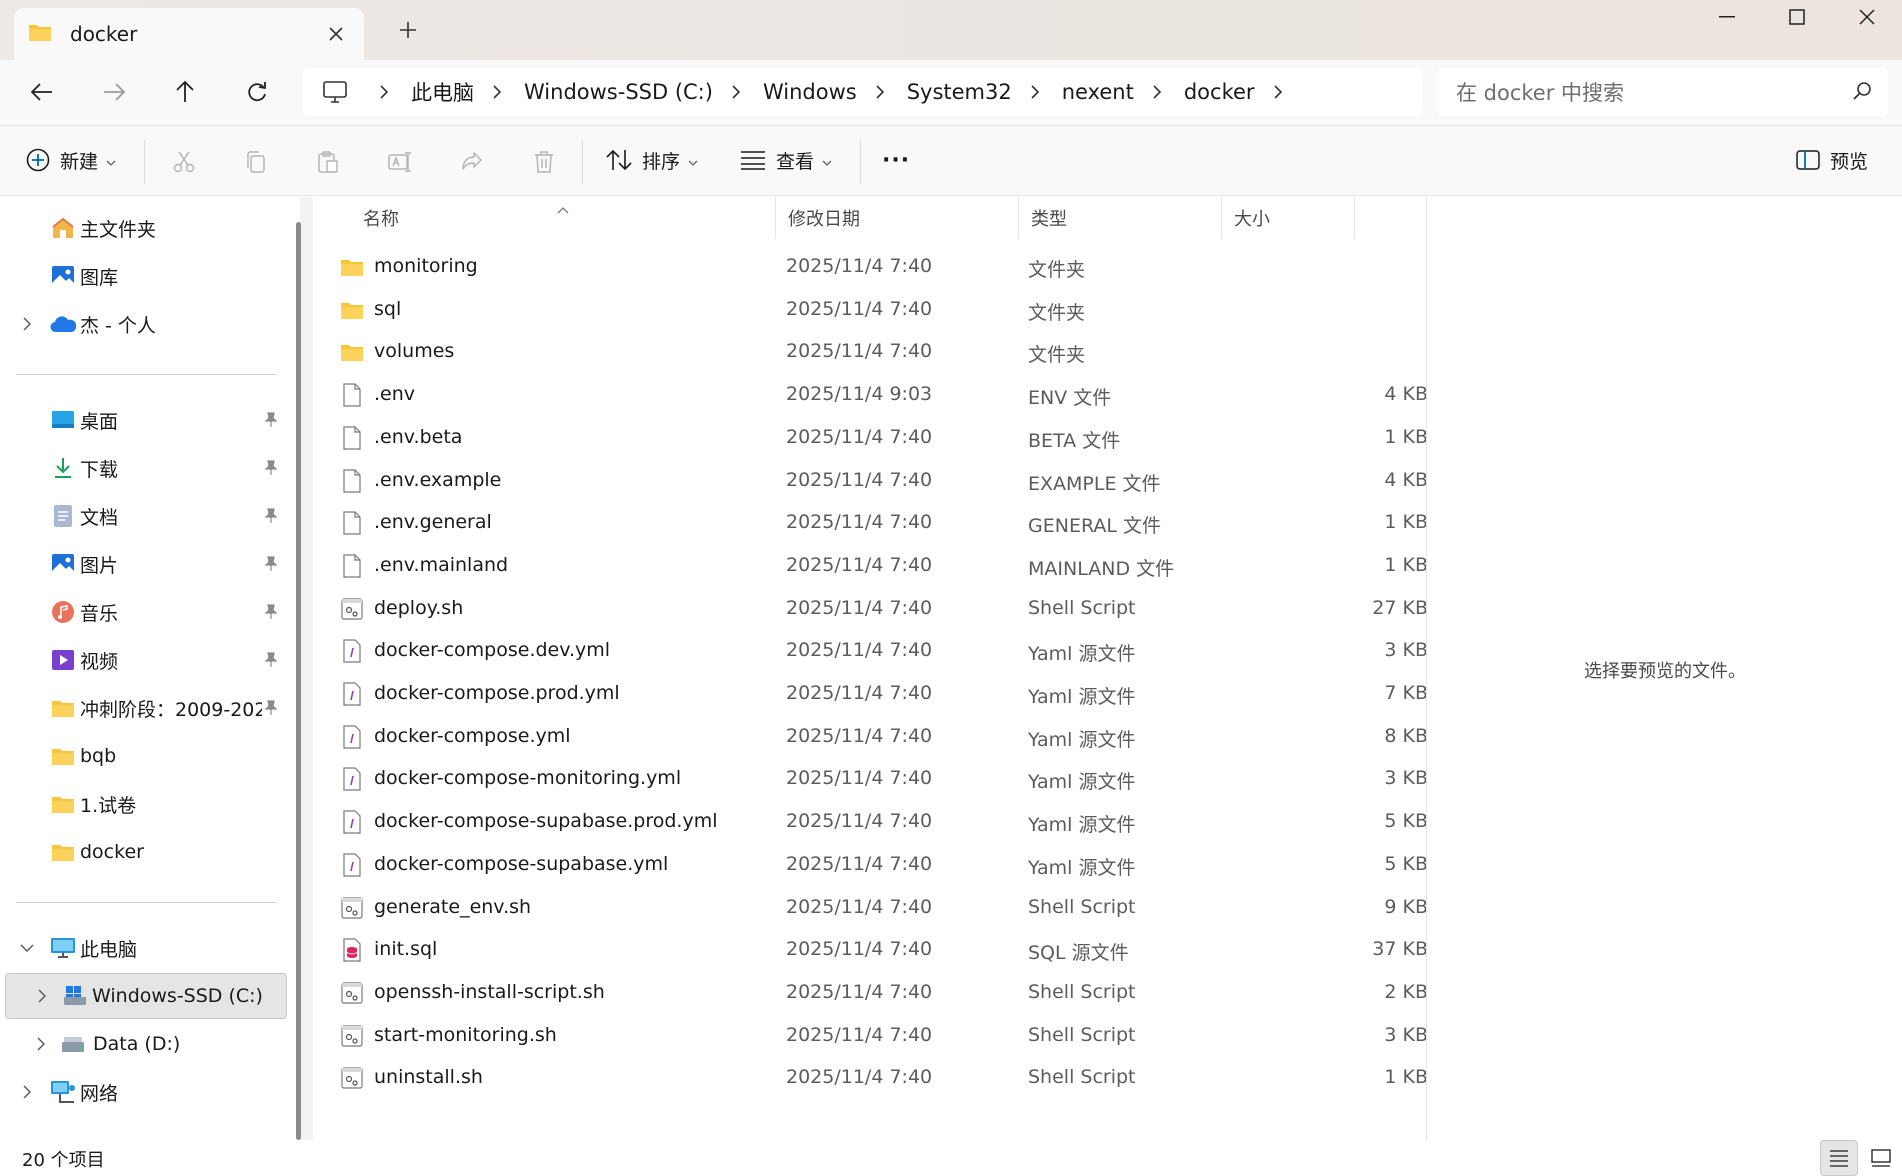 The height and width of the screenshot is (1176, 1902). What do you see at coordinates (1219, 92) in the screenshot?
I see `breadcrumb-docker: docker` at bounding box center [1219, 92].